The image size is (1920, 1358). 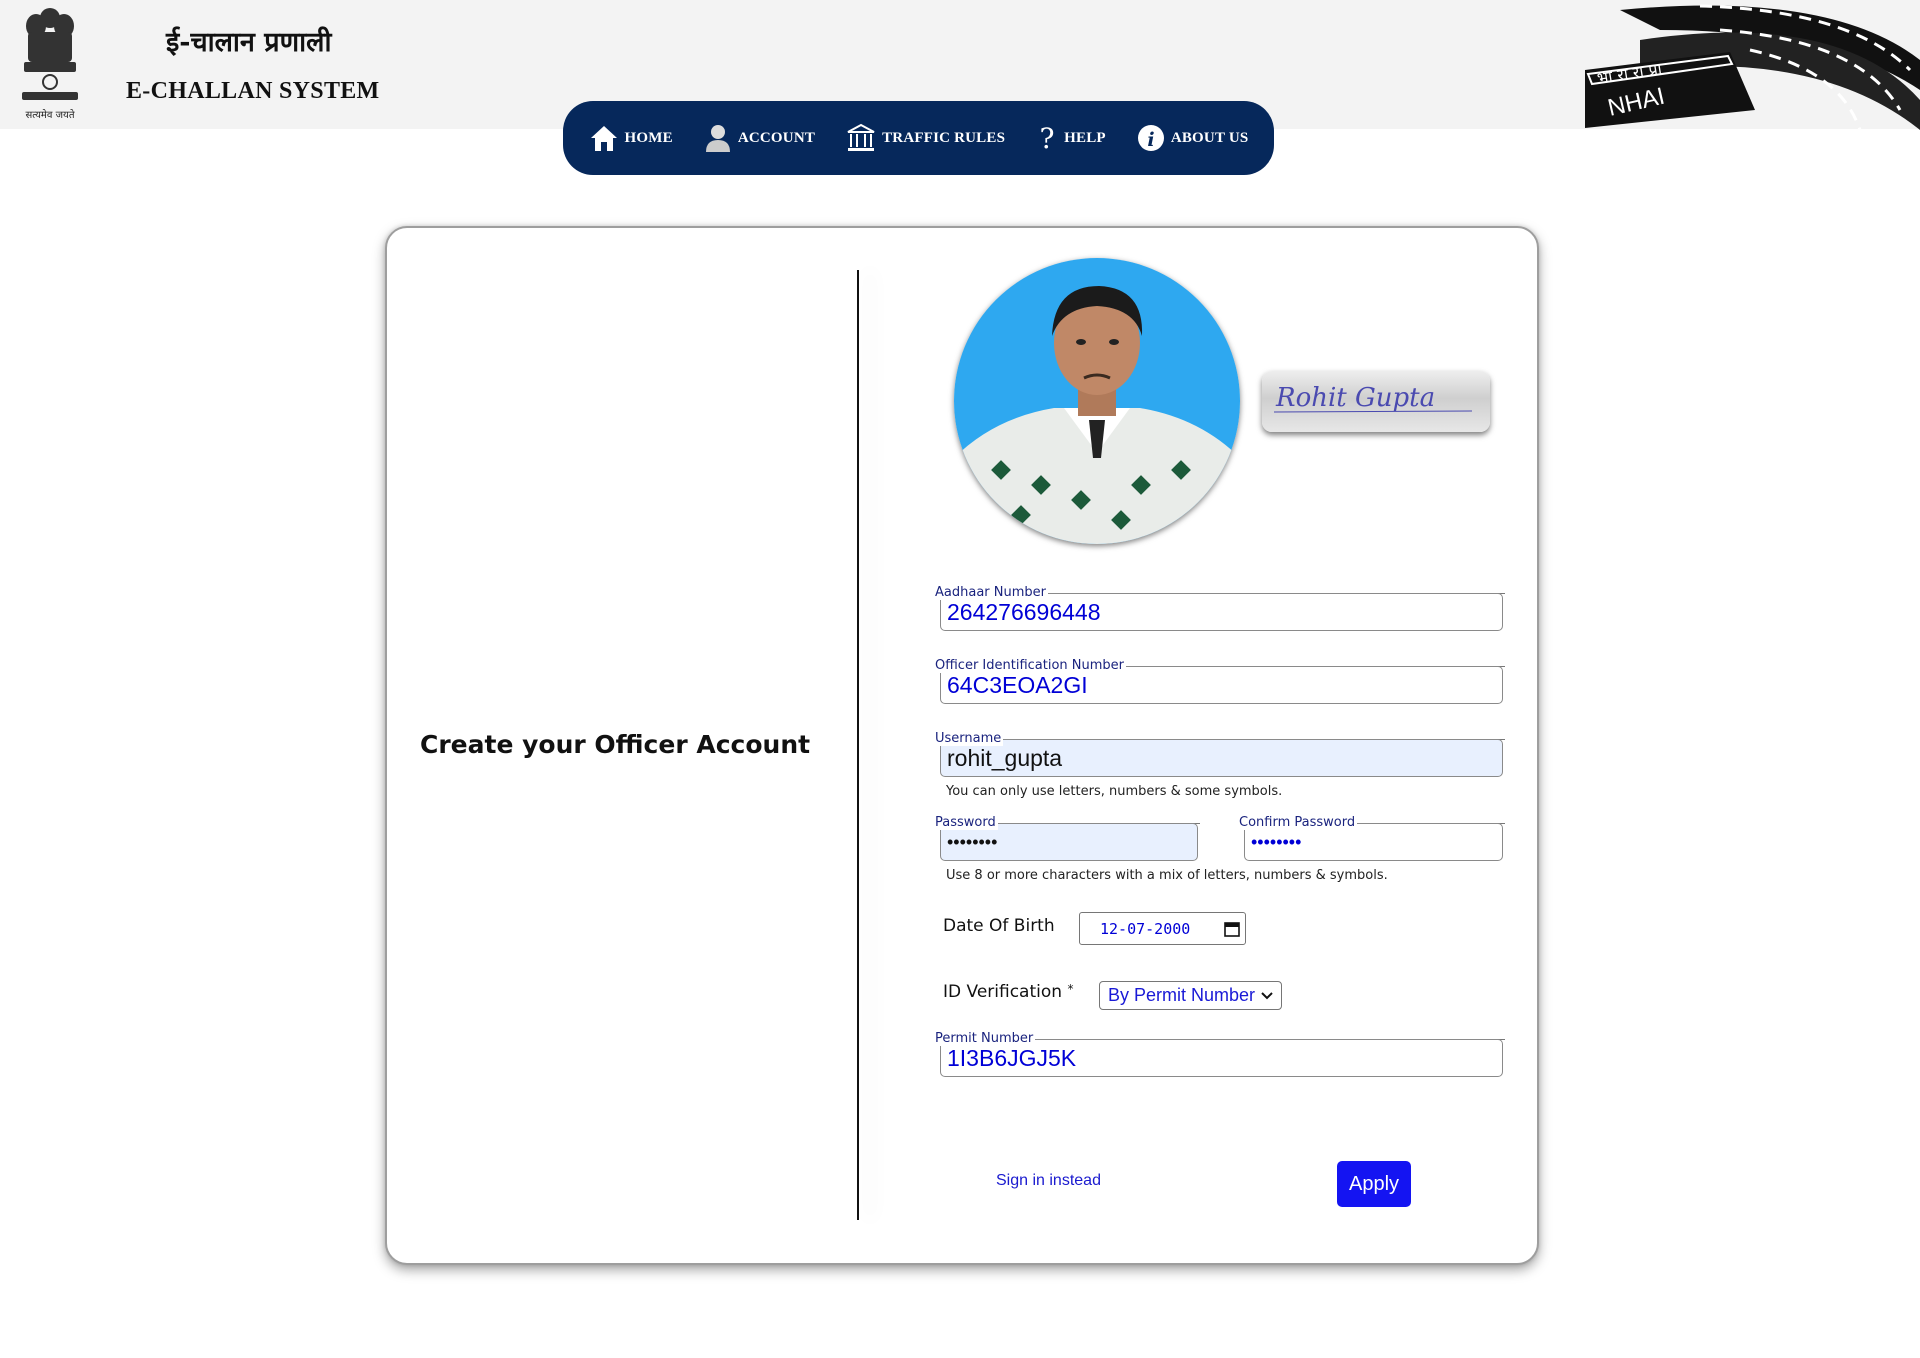 What do you see at coordinates (717, 138) in the screenshot?
I see `user-icon` at bounding box center [717, 138].